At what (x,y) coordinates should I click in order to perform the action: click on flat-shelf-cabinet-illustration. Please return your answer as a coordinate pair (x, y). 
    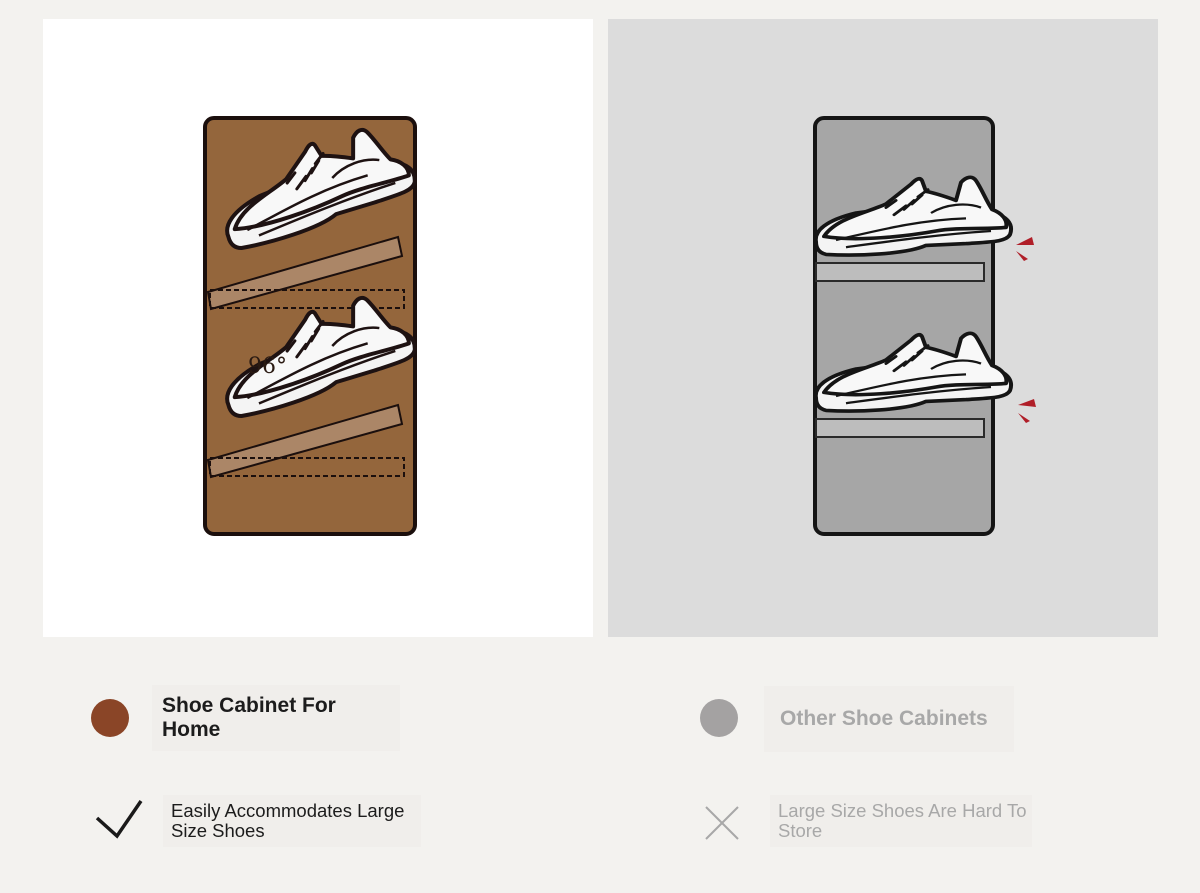
    Looking at the image, I should click on (924, 326).